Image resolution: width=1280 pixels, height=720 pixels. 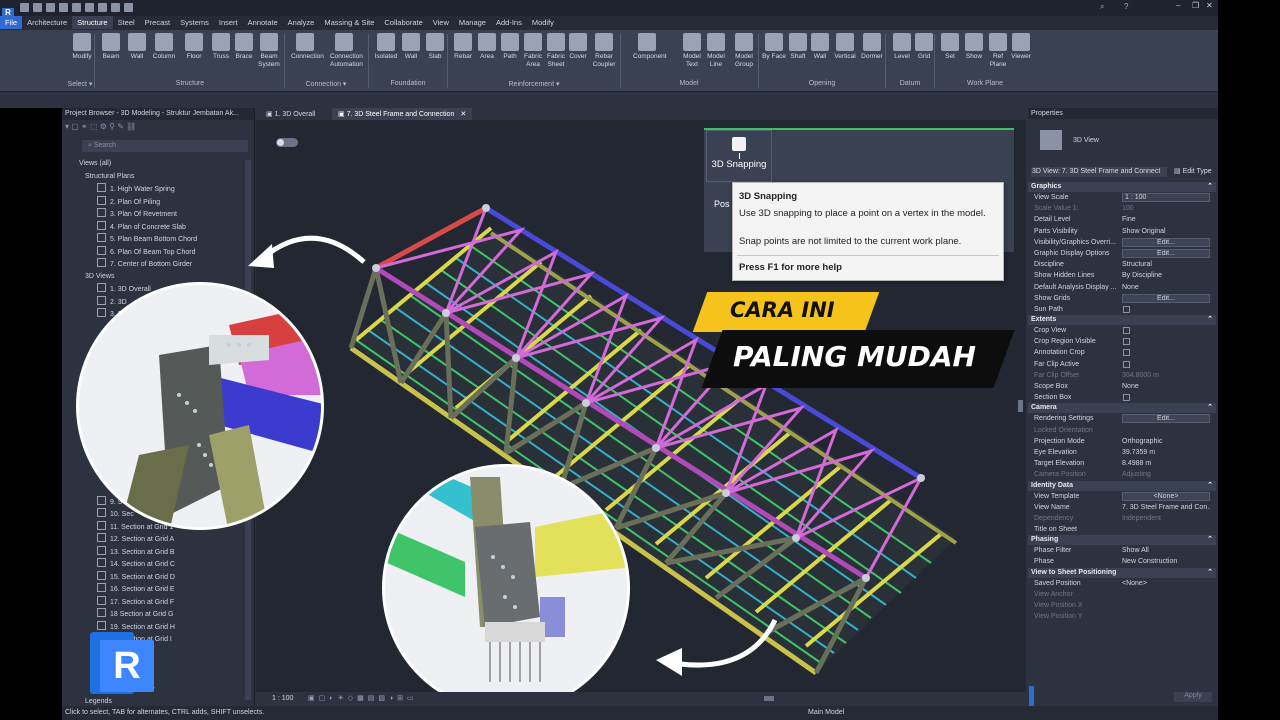 I want to click on prop-section-phasing: Phasing ⌃, so click(x=1122, y=540).